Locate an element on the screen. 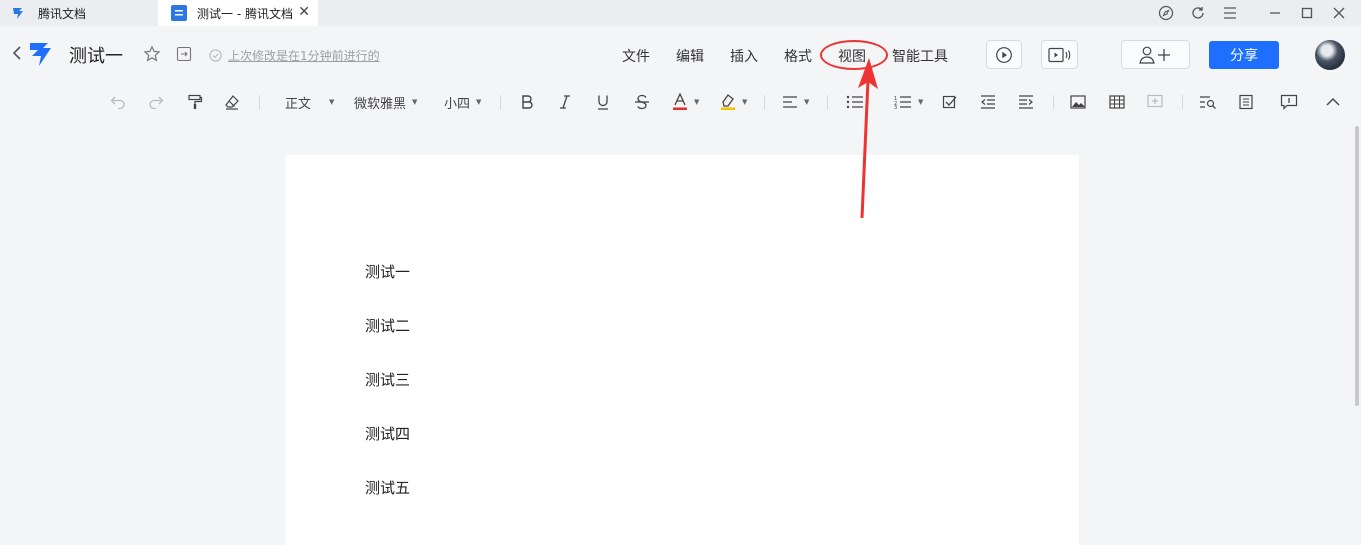 This screenshot has width=1361, height=545. paragraph: 测试三 is located at coordinates (387, 379).